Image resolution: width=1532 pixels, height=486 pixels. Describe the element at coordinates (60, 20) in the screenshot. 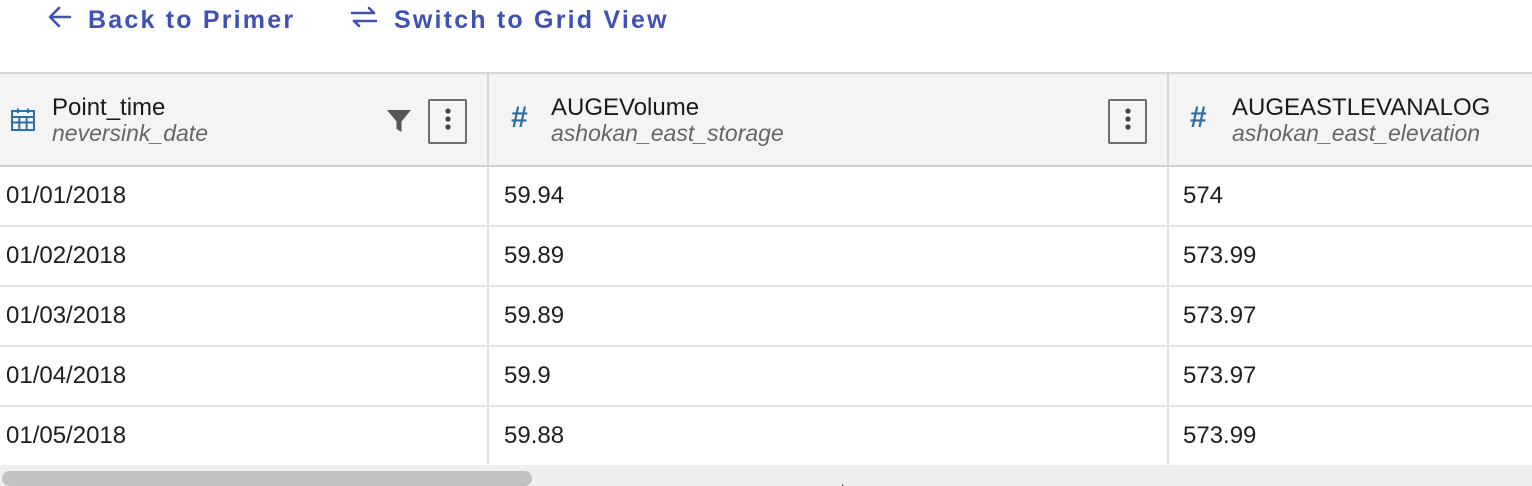

I see `arrow-left-icon` at that location.